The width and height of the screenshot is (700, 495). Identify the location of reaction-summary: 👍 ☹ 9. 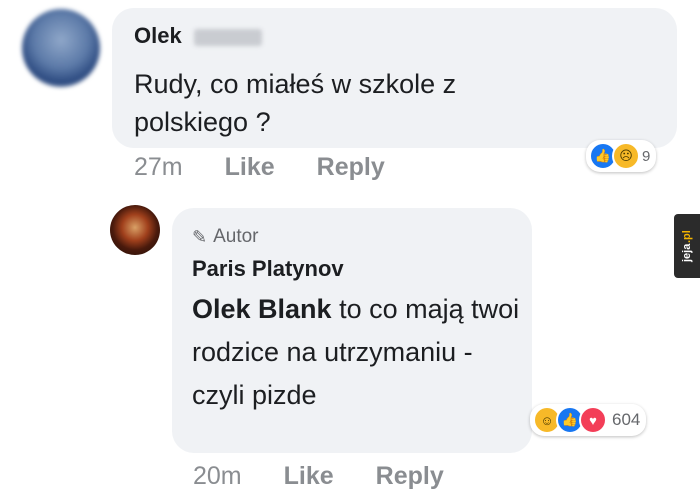
(621, 156).